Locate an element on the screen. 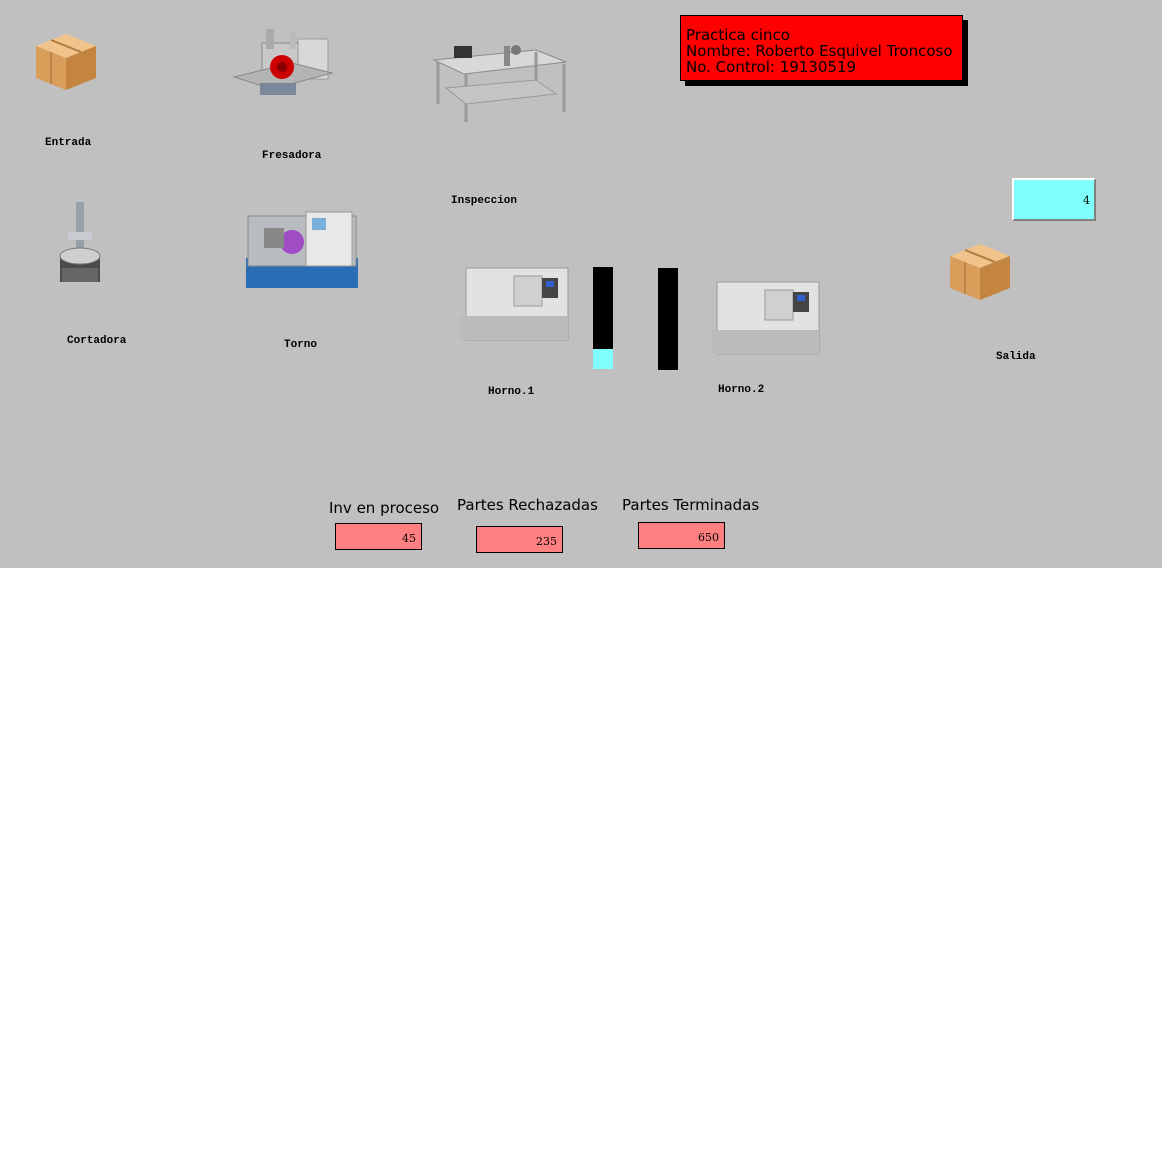 The width and height of the screenshot is (1162, 1176). header-line-3: No. Control: 19130519 is located at coordinates (771, 67).